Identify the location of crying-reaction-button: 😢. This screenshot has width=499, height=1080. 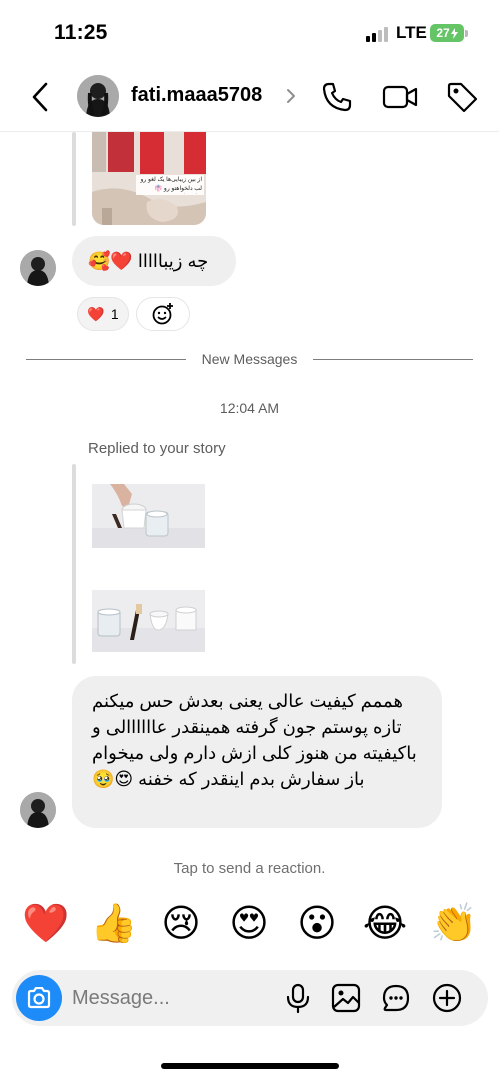
(181, 923).